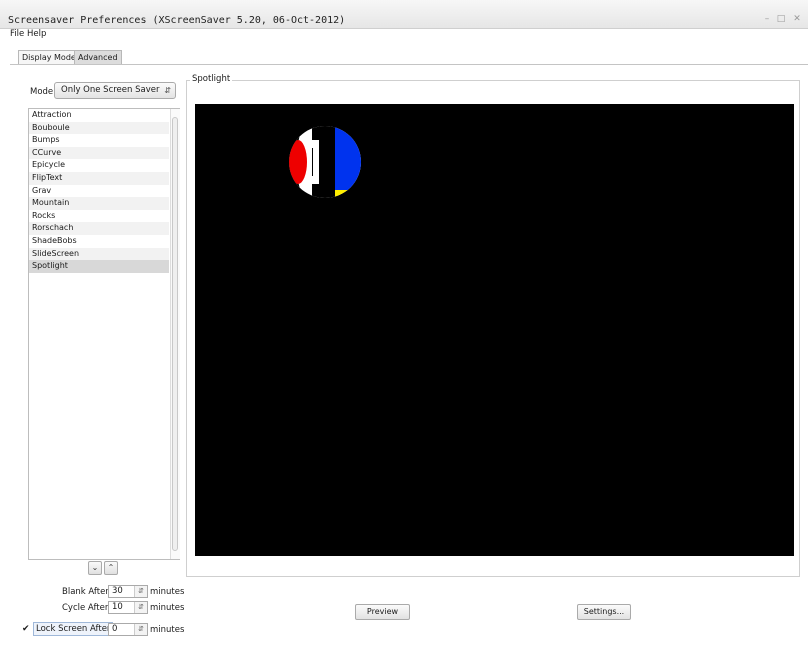 This screenshot has height=650, width=808. I want to click on blank-after-spinner: 30 ⇵, so click(128, 591).